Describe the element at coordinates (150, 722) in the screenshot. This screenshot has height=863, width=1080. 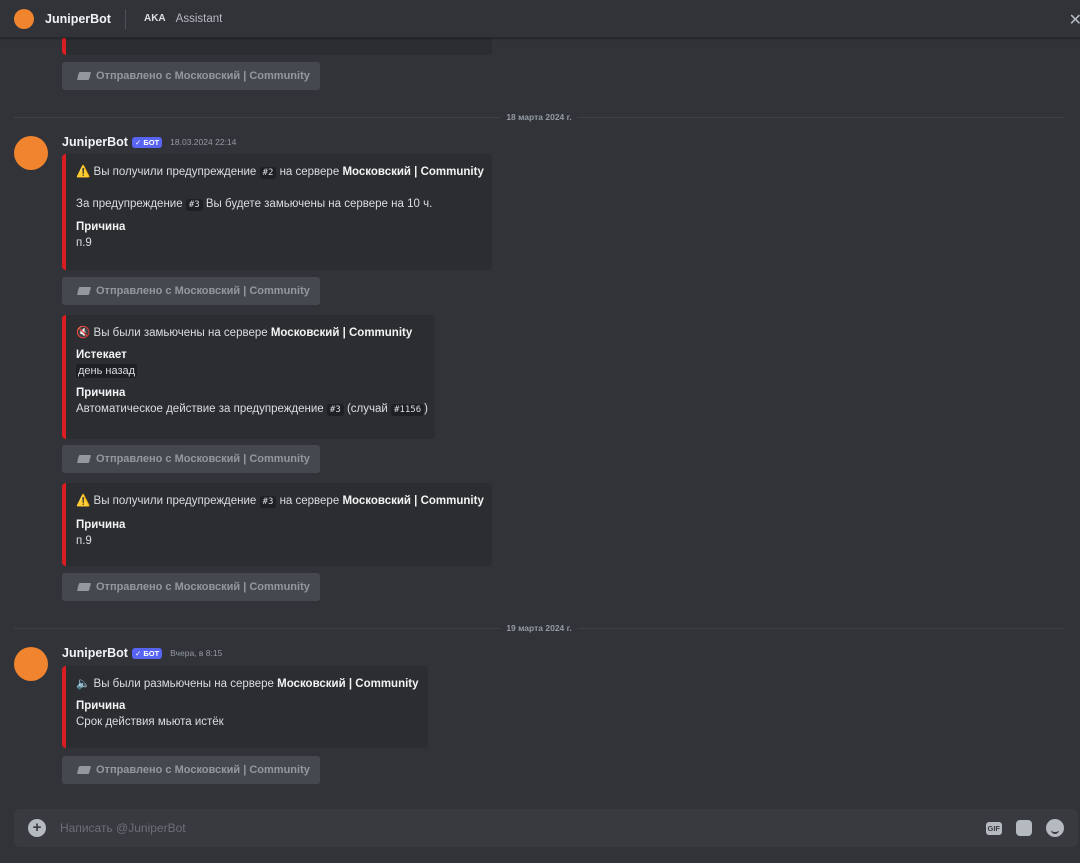
I see `field-value: Срок действия мьюта истёк` at that location.